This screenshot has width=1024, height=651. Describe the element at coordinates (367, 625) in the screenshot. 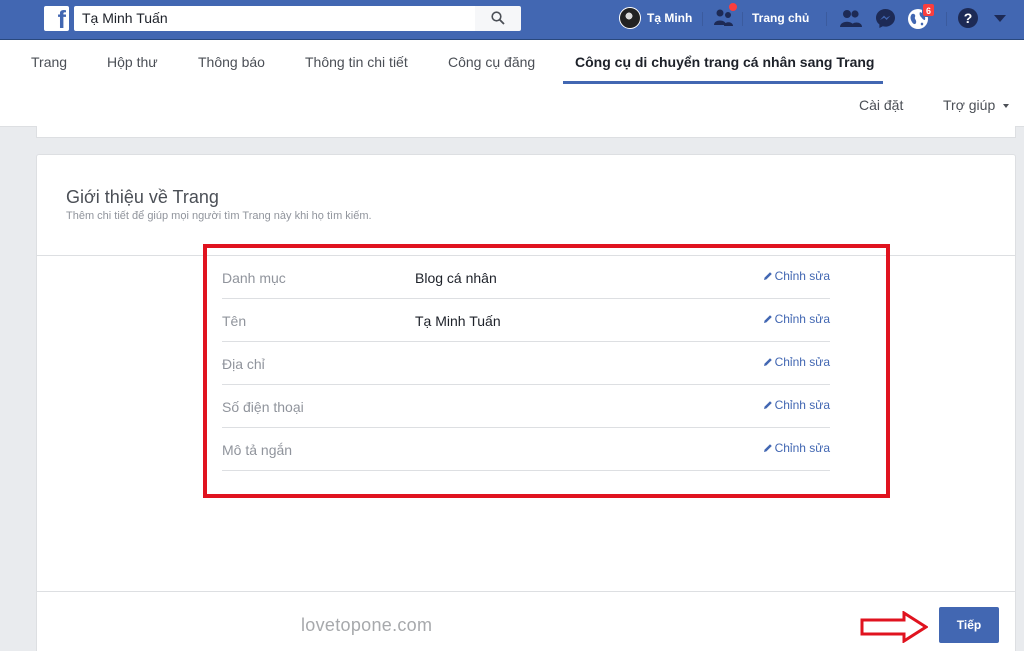

I see `watermark-text: lovetopone.com` at that location.